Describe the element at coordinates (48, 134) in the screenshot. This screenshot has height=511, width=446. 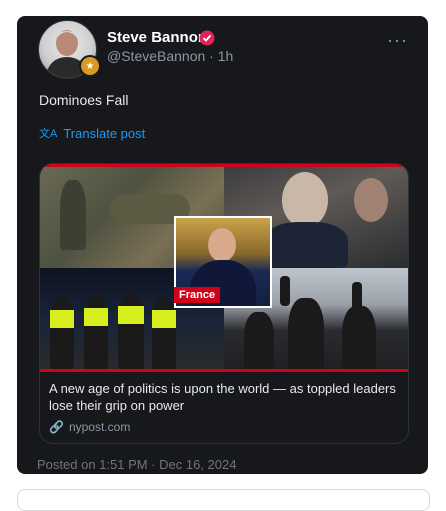
I see `translate-icon: 文A` at that location.